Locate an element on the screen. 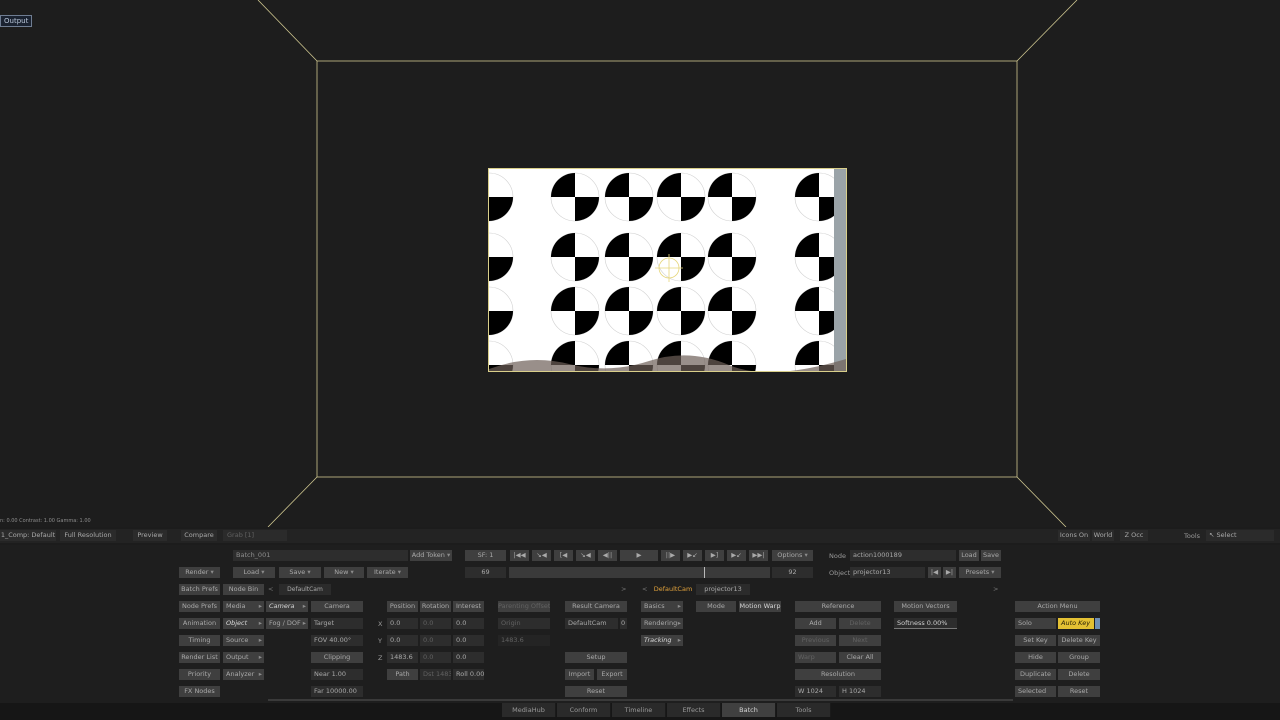  resolution-button: Full Resolution is located at coordinates (88, 535).